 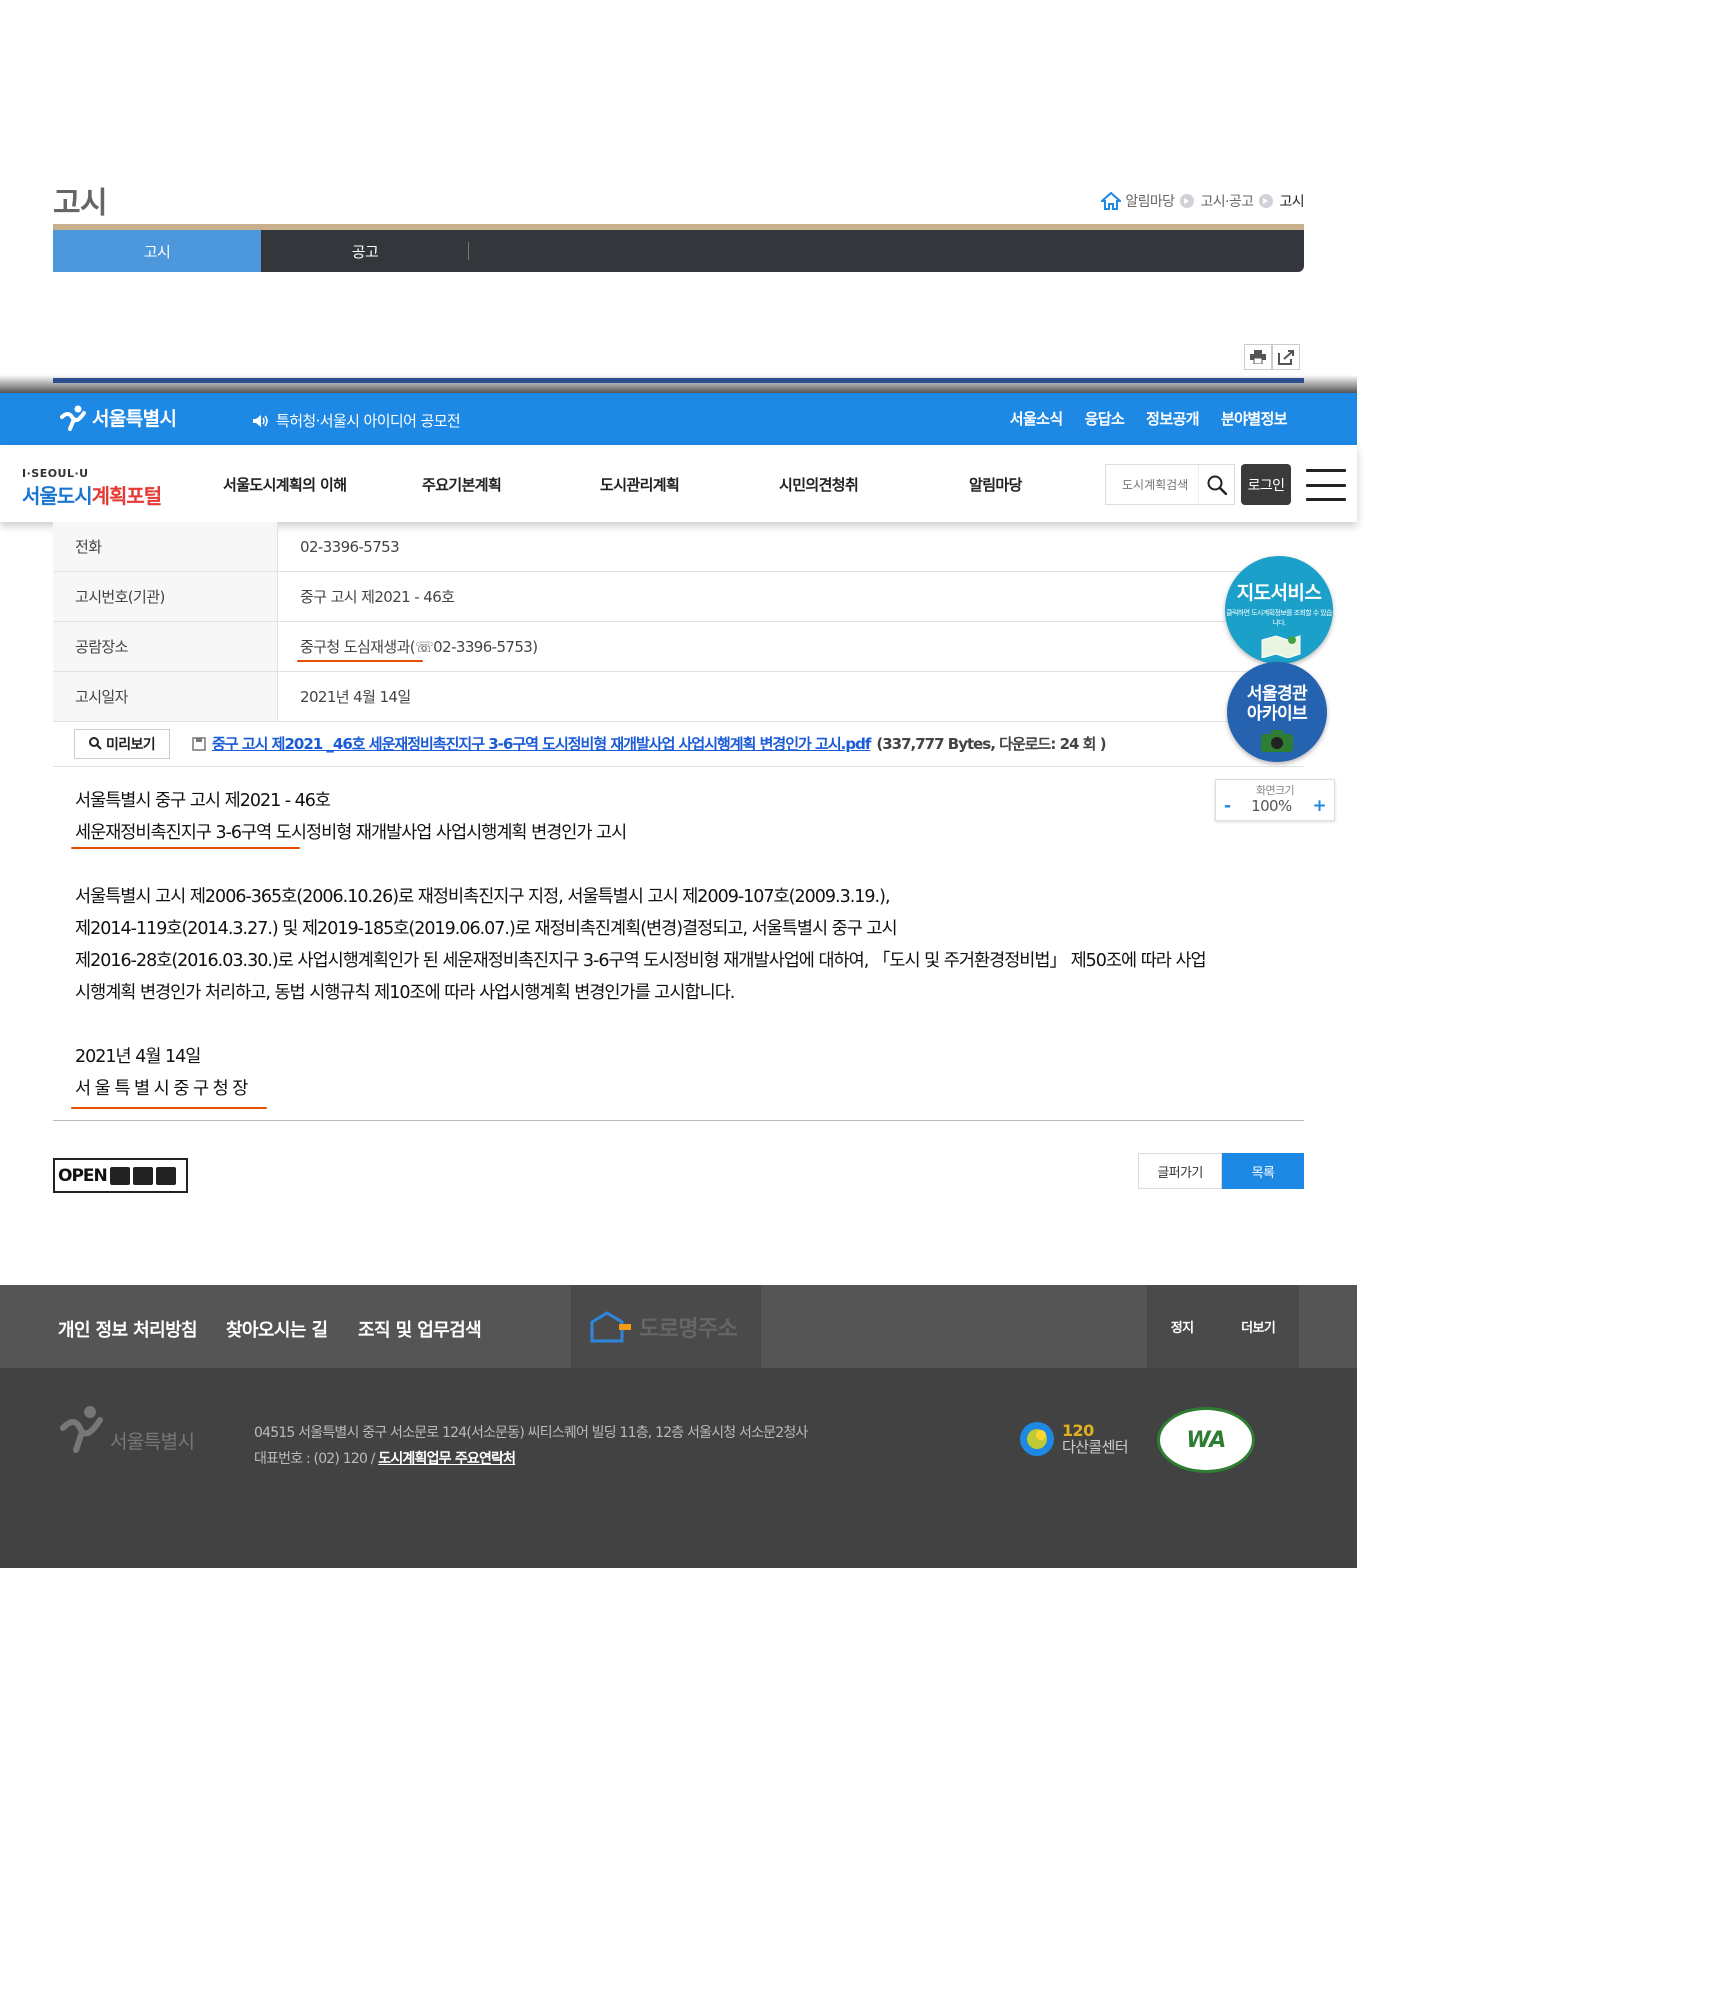 I want to click on top-link-response: 응답소, so click(x=1105, y=418).